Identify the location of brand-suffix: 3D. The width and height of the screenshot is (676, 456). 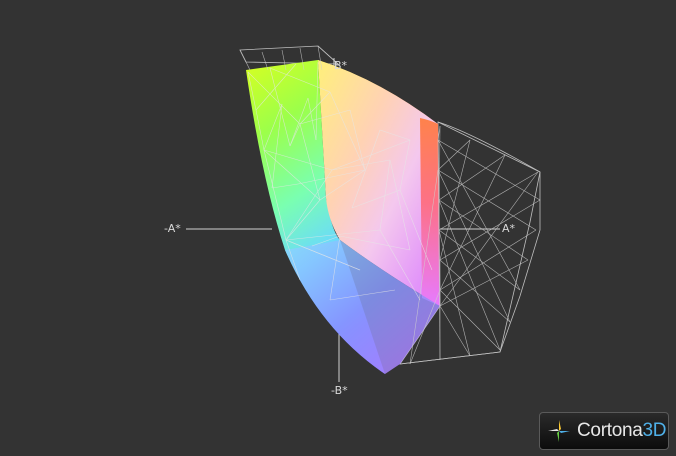
(654, 430).